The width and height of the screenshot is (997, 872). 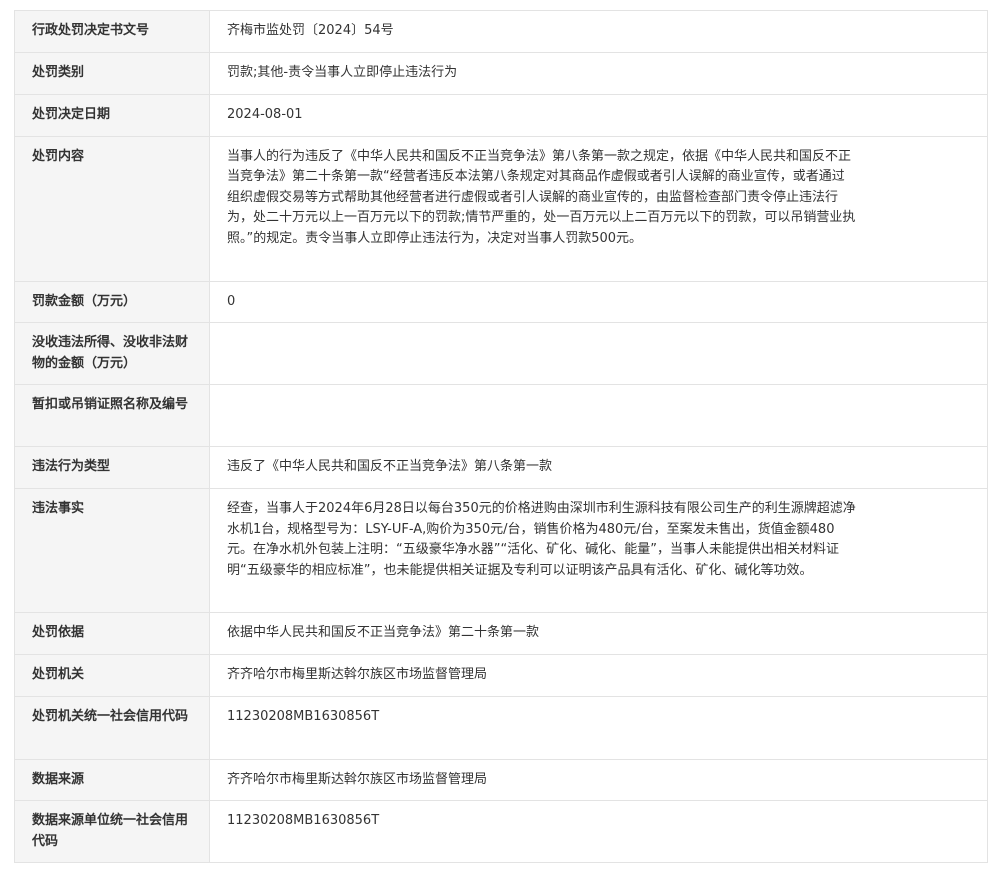 What do you see at coordinates (112, 727) in the screenshot?
I see `row-label: 处罚机关统一社会信用代码` at bounding box center [112, 727].